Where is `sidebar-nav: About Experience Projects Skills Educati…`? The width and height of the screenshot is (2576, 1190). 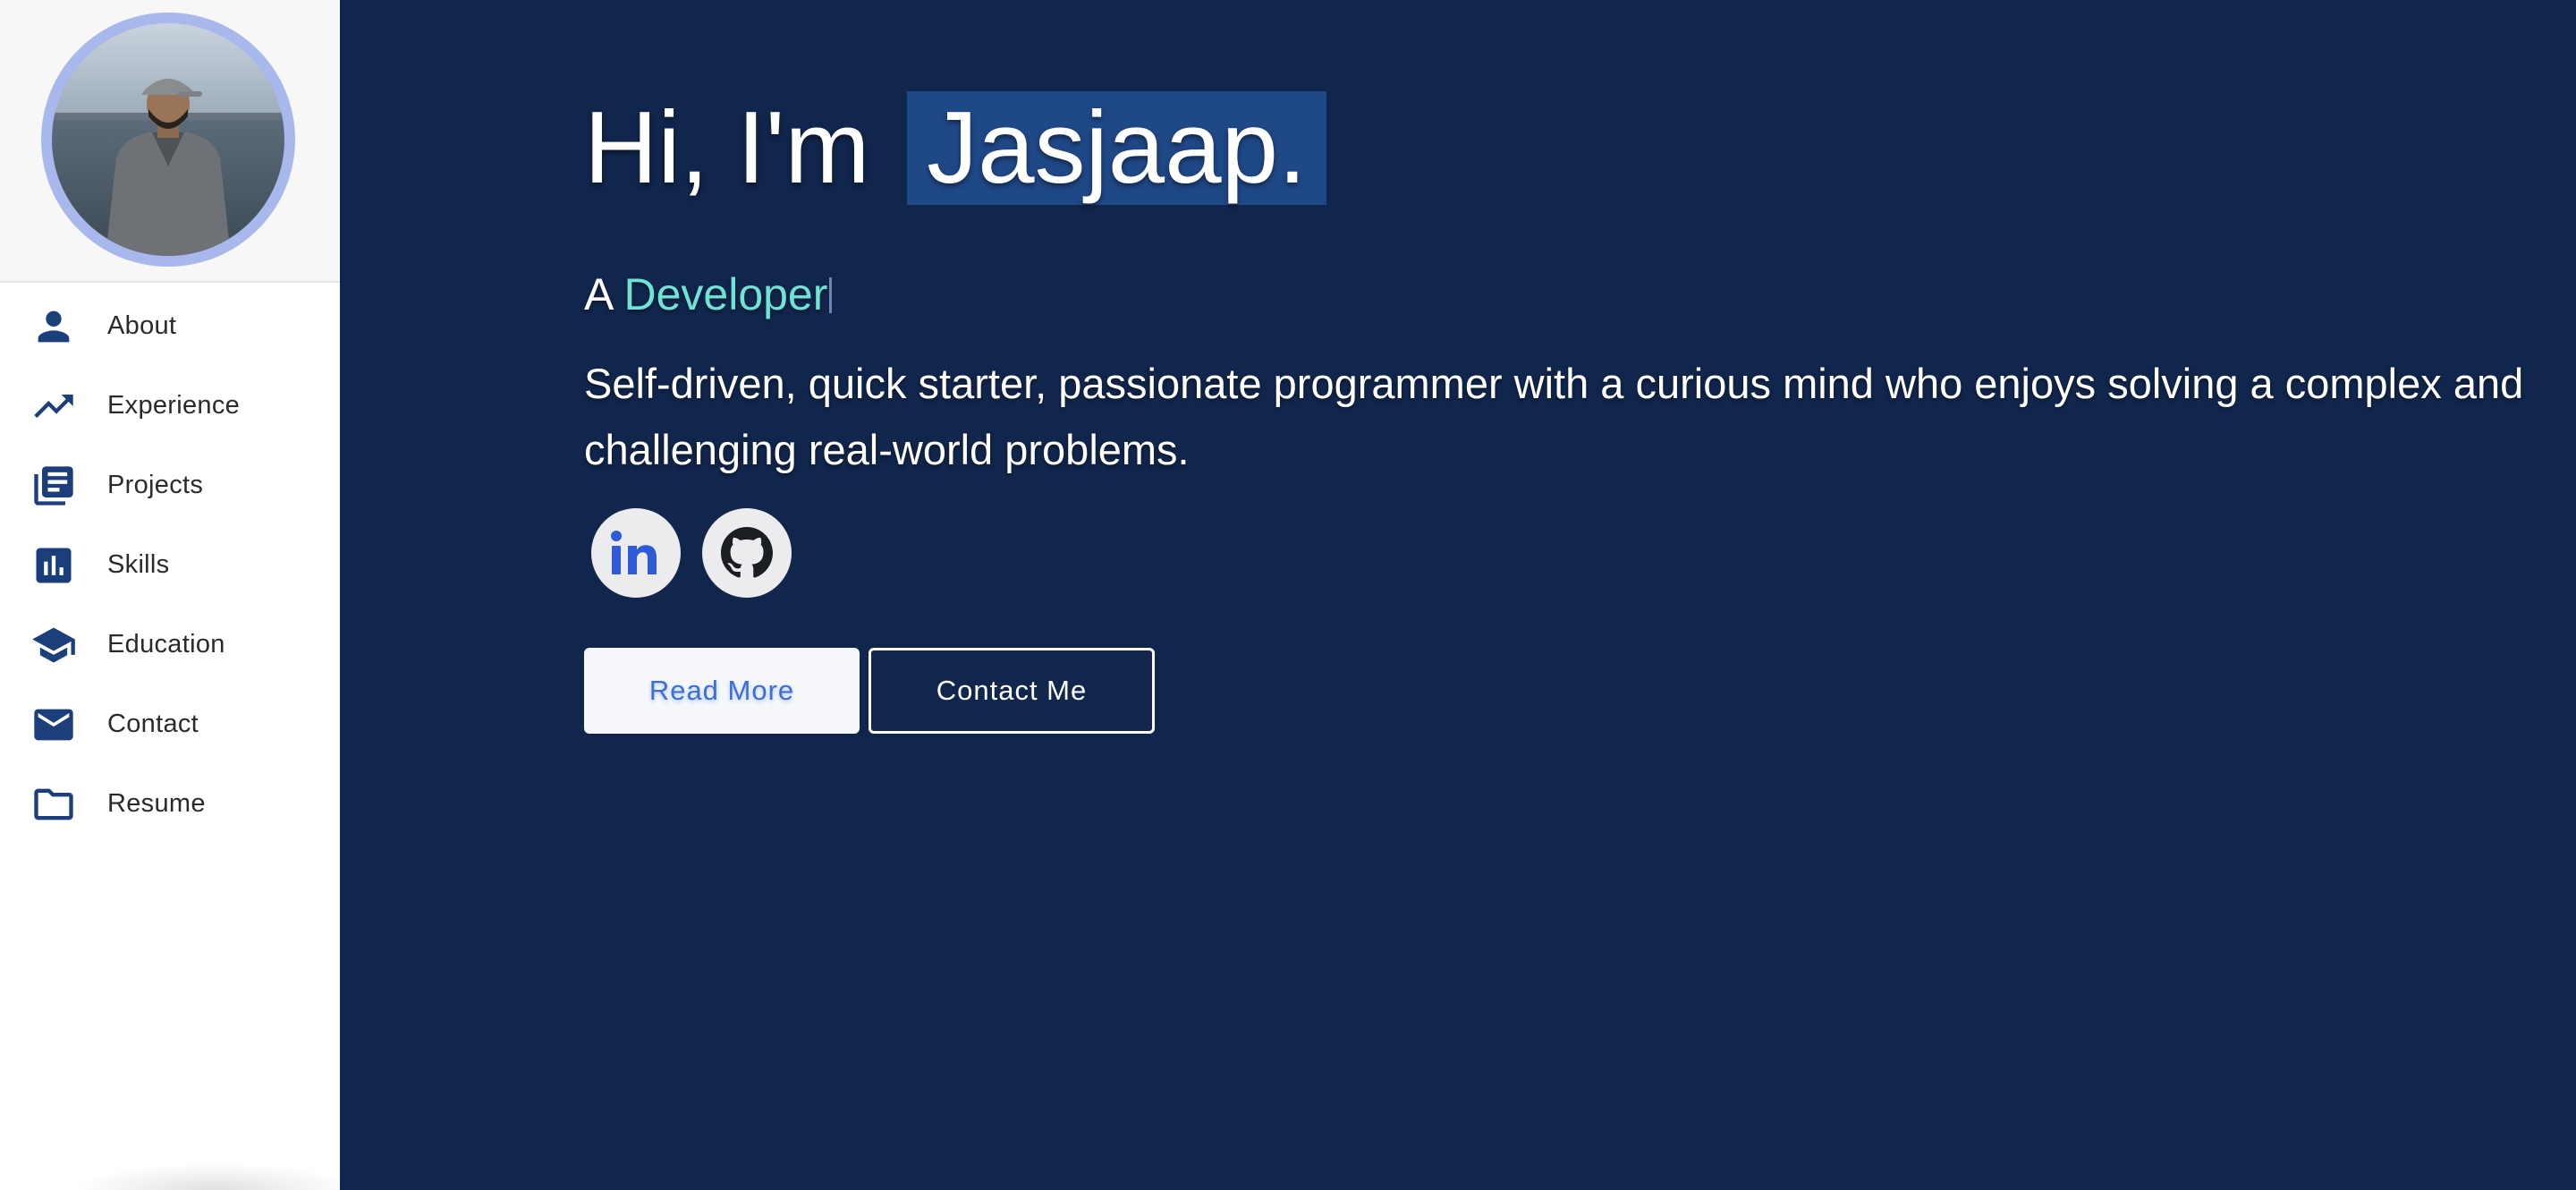 sidebar-nav: About Experience Projects Skills Educati… is located at coordinates (170, 565).